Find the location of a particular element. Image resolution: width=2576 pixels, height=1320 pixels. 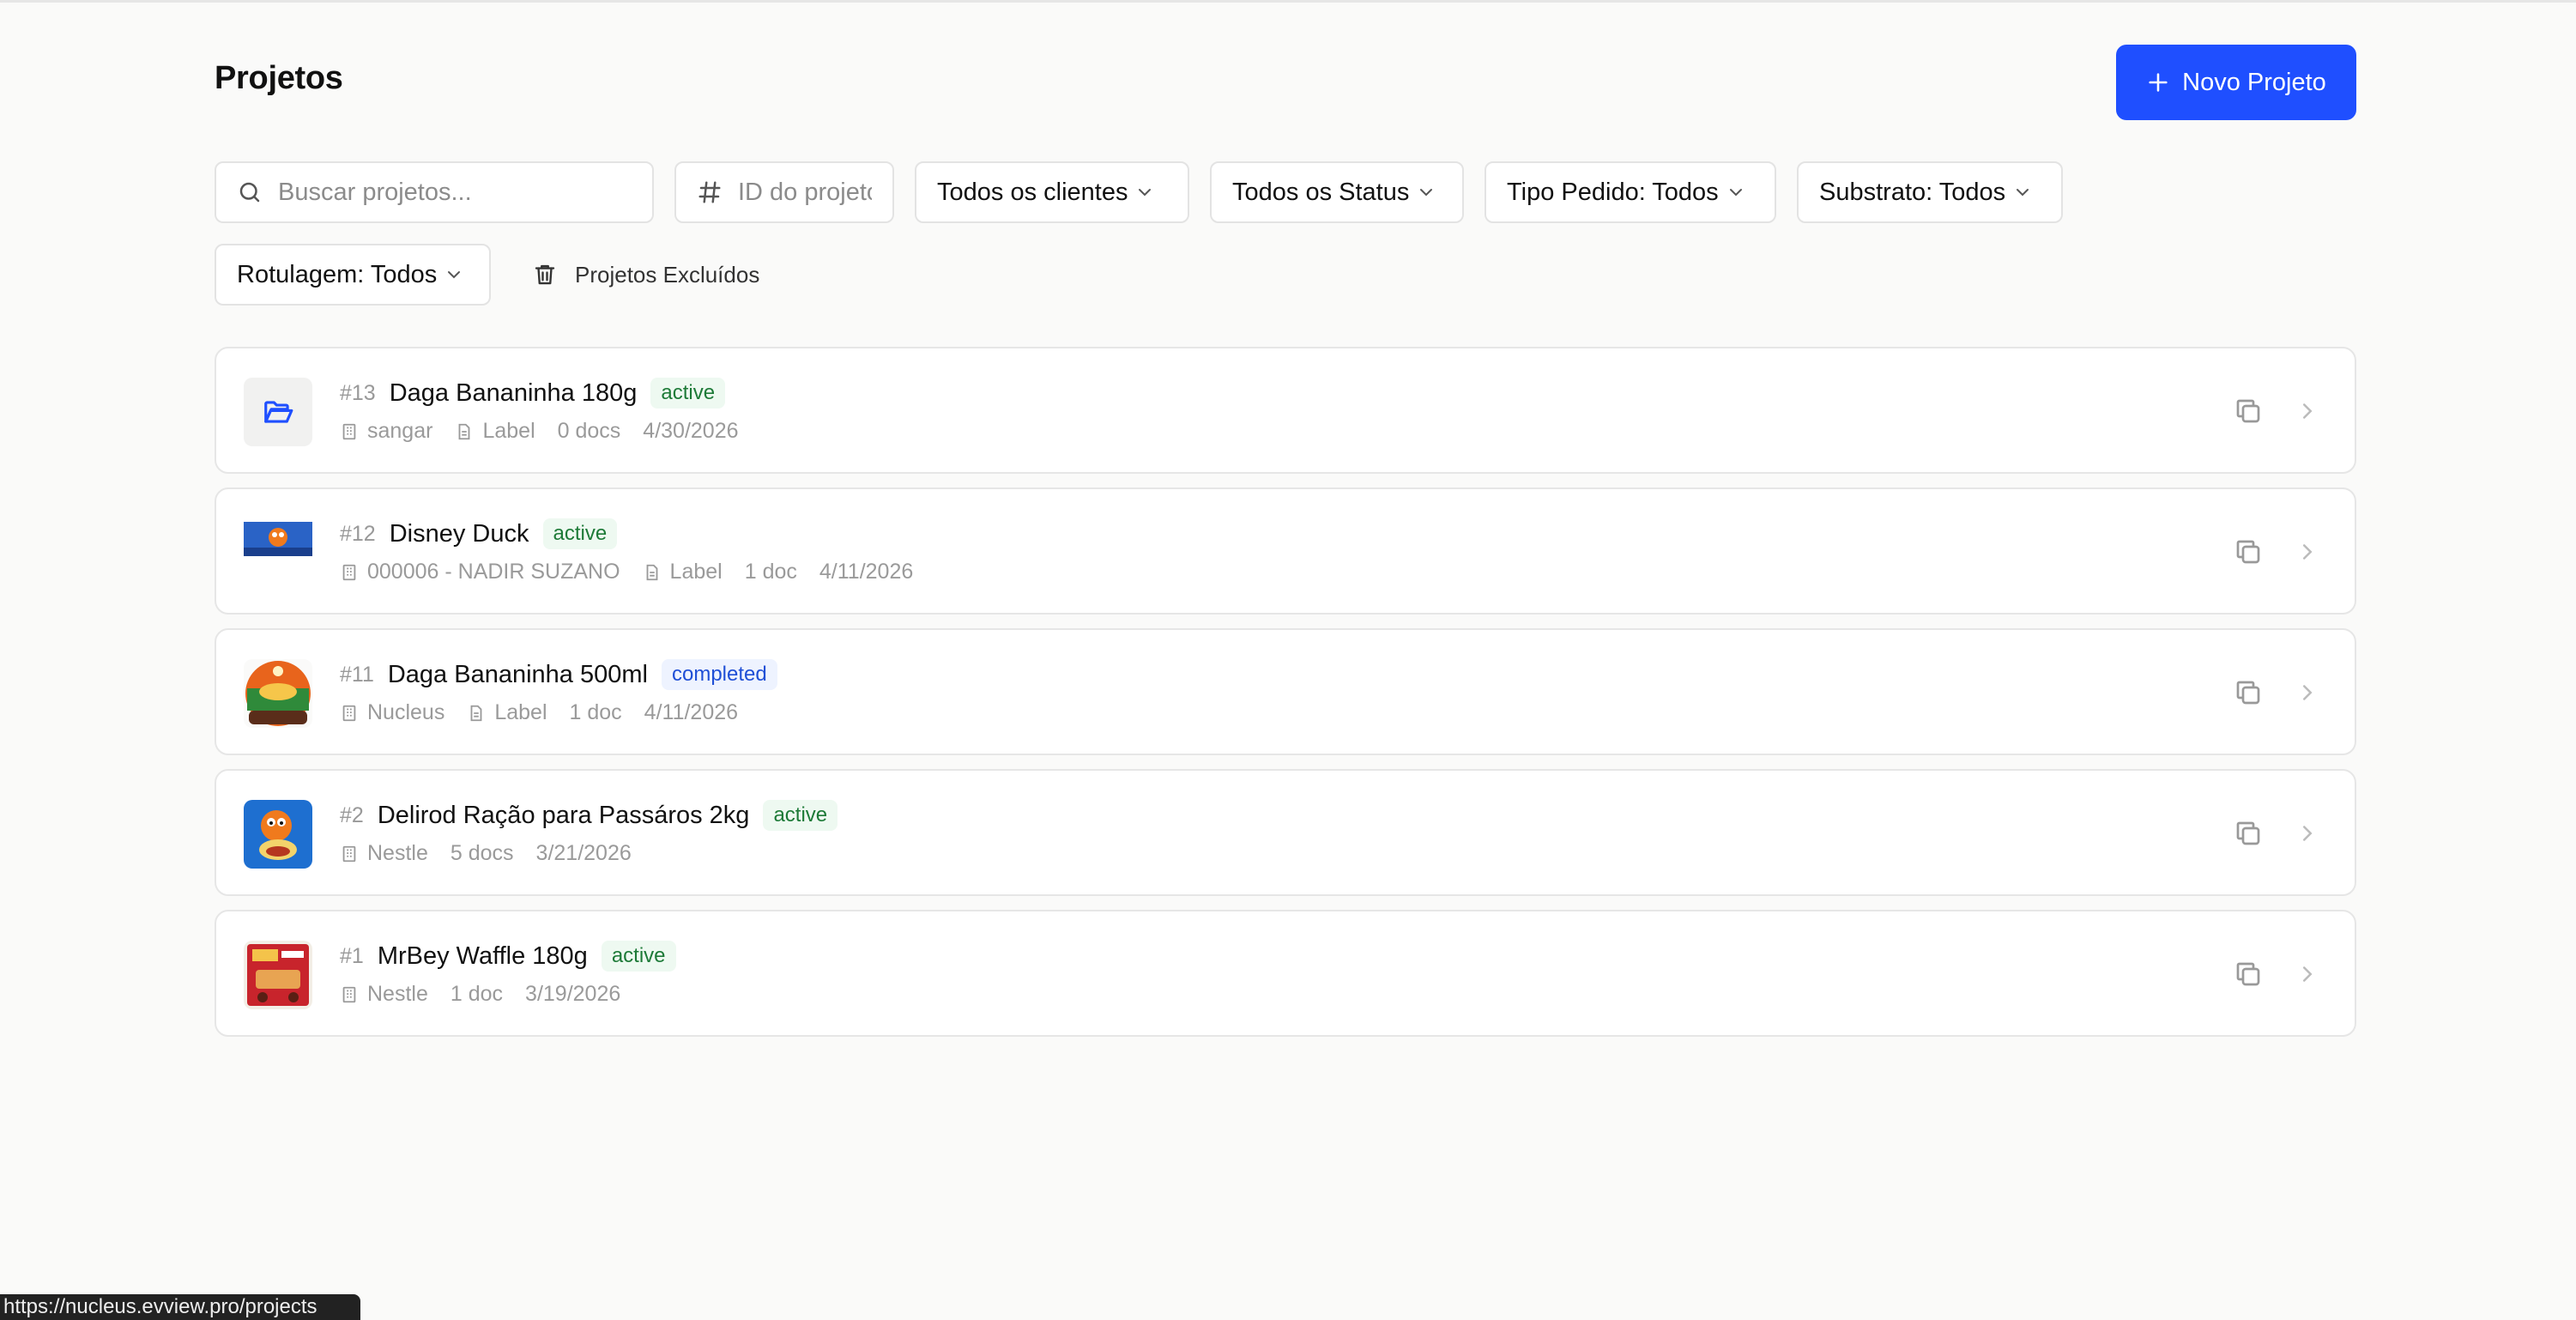

project-id-input: ID do projeto is located at coordinates (784, 192).